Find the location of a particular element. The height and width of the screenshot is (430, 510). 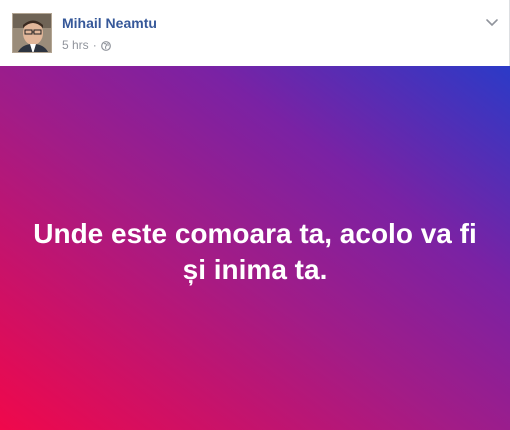

globe-icon is located at coordinates (105, 45).